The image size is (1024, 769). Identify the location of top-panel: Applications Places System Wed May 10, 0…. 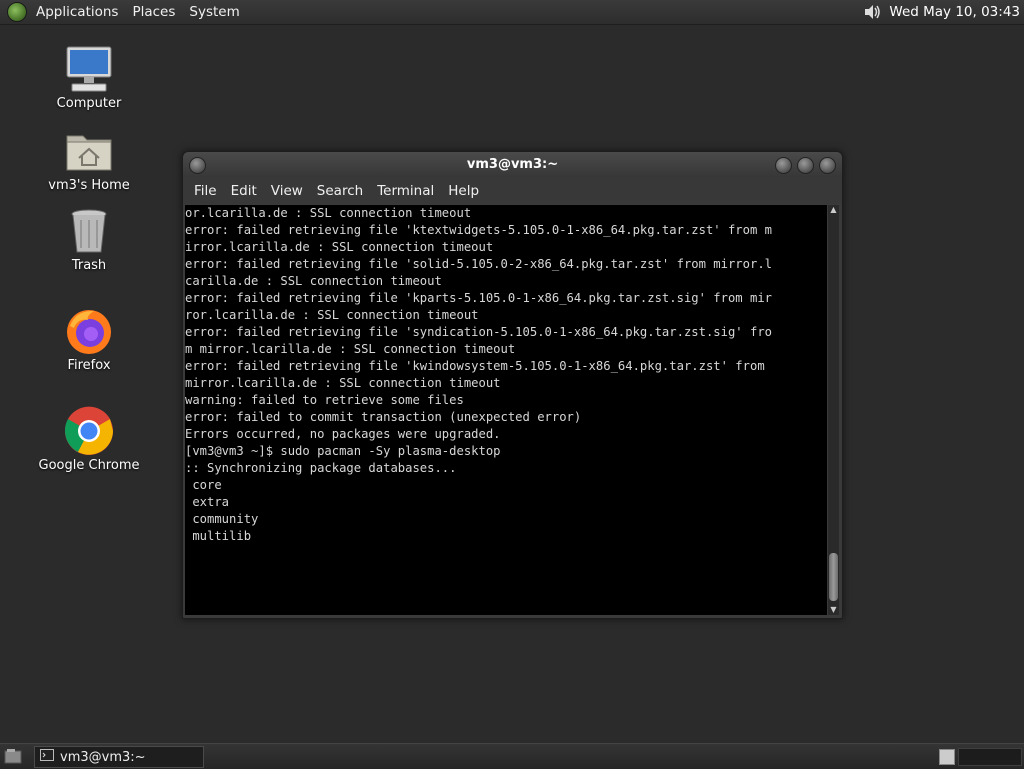
(512, 12).